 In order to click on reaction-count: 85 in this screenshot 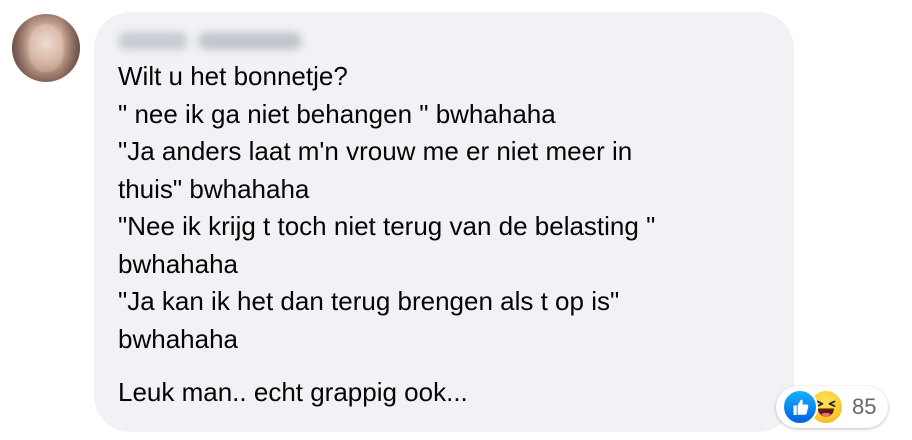, I will do `click(864, 406)`.